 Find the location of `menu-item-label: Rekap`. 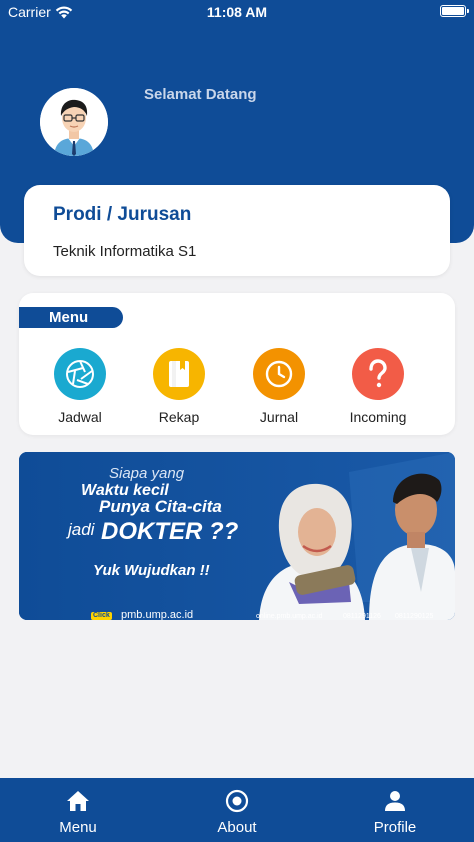

menu-item-label: Rekap is located at coordinates (179, 417).